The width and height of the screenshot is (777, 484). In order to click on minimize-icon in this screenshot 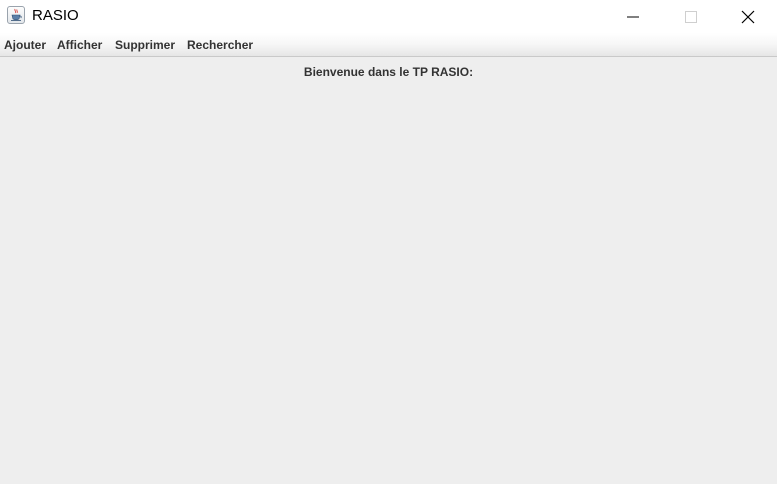, I will do `click(633, 16)`.